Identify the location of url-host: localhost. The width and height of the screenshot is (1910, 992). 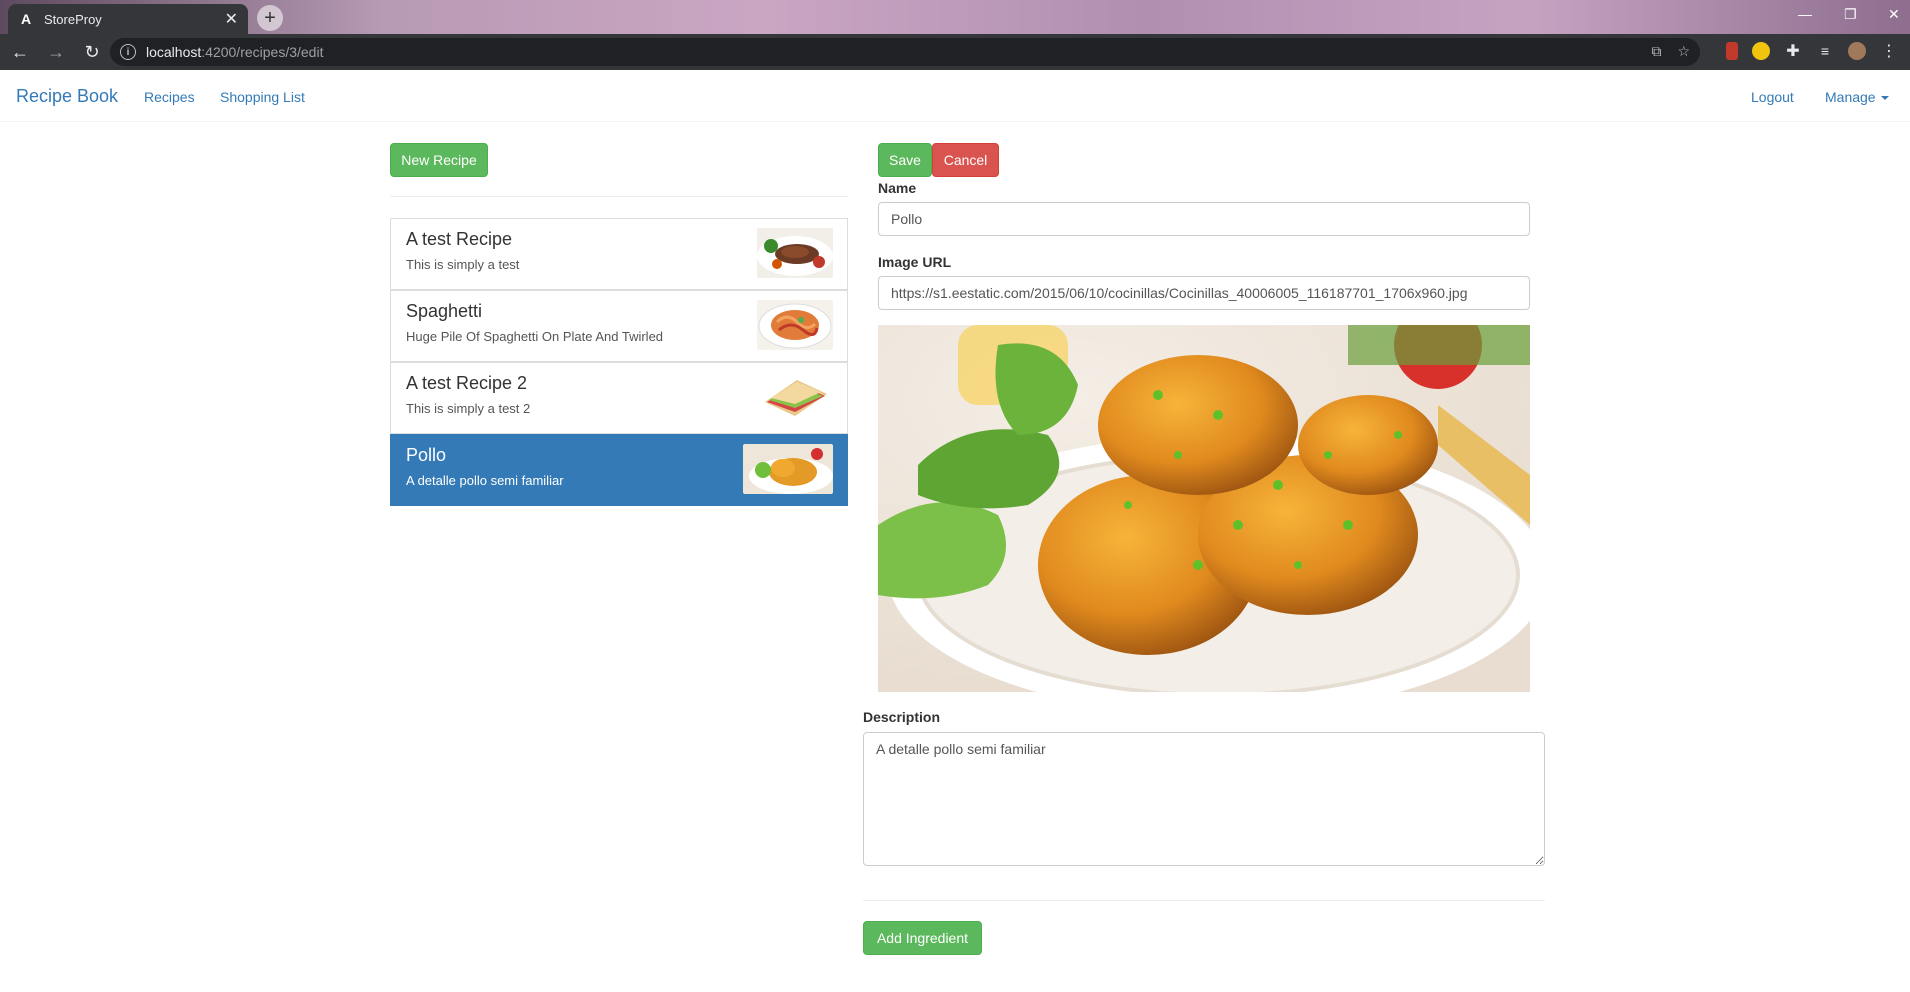
(174, 52).